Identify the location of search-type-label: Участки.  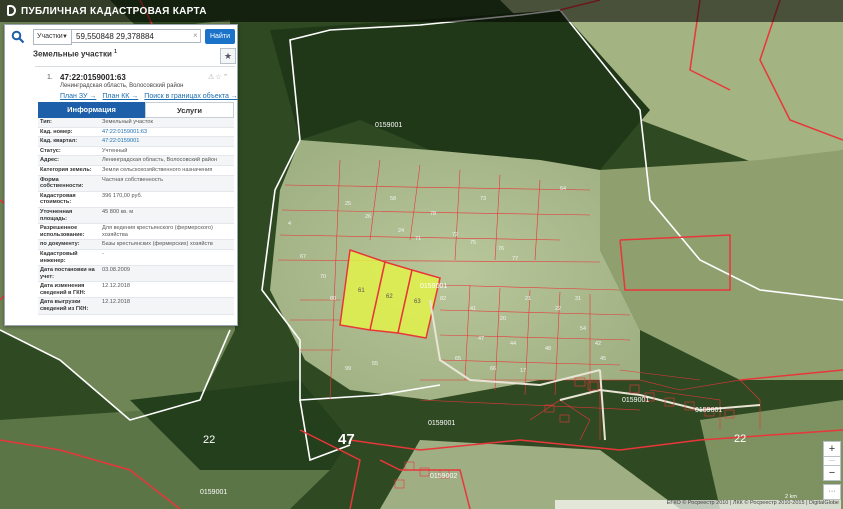
(50, 36).